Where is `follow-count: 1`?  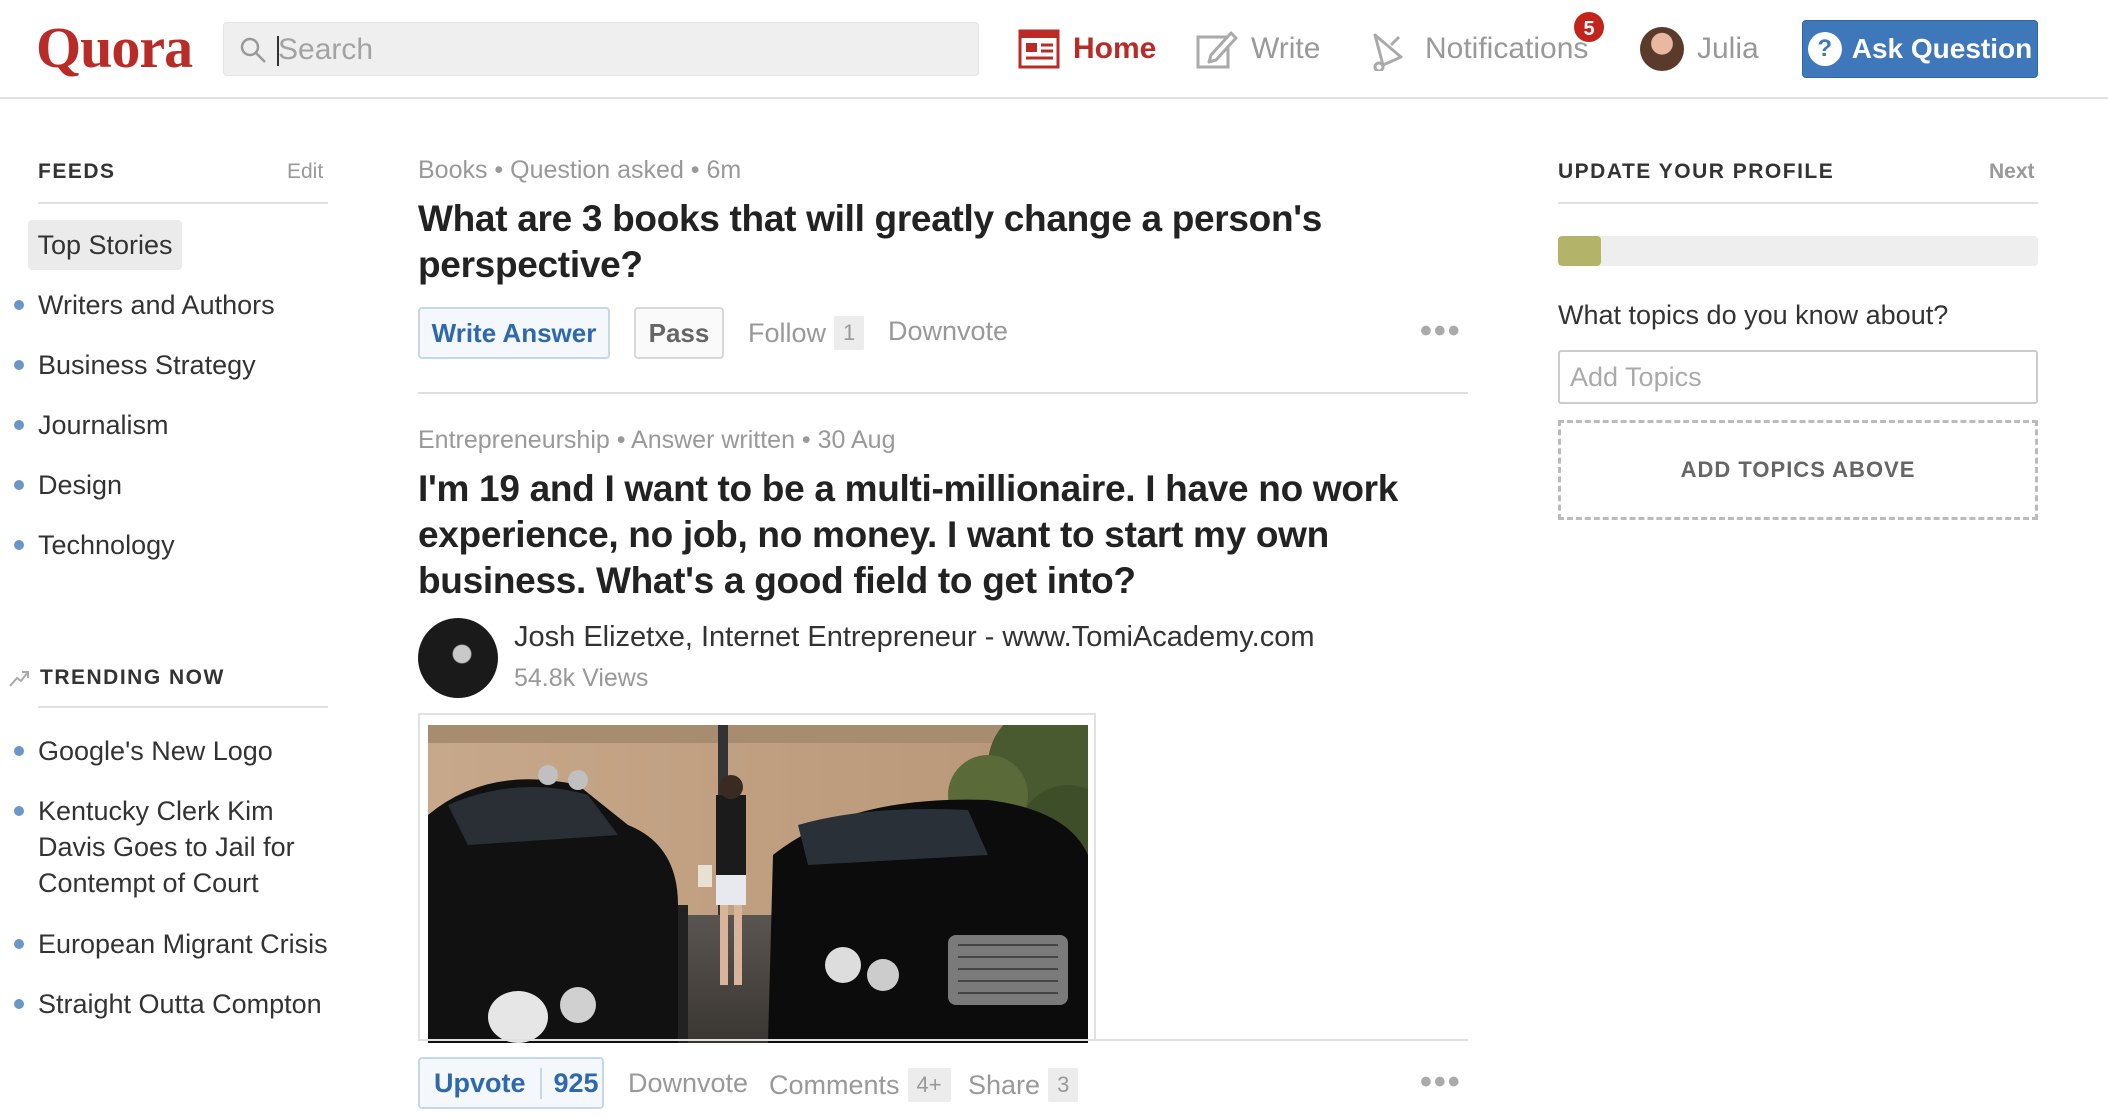 follow-count: 1 is located at coordinates (849, 333).